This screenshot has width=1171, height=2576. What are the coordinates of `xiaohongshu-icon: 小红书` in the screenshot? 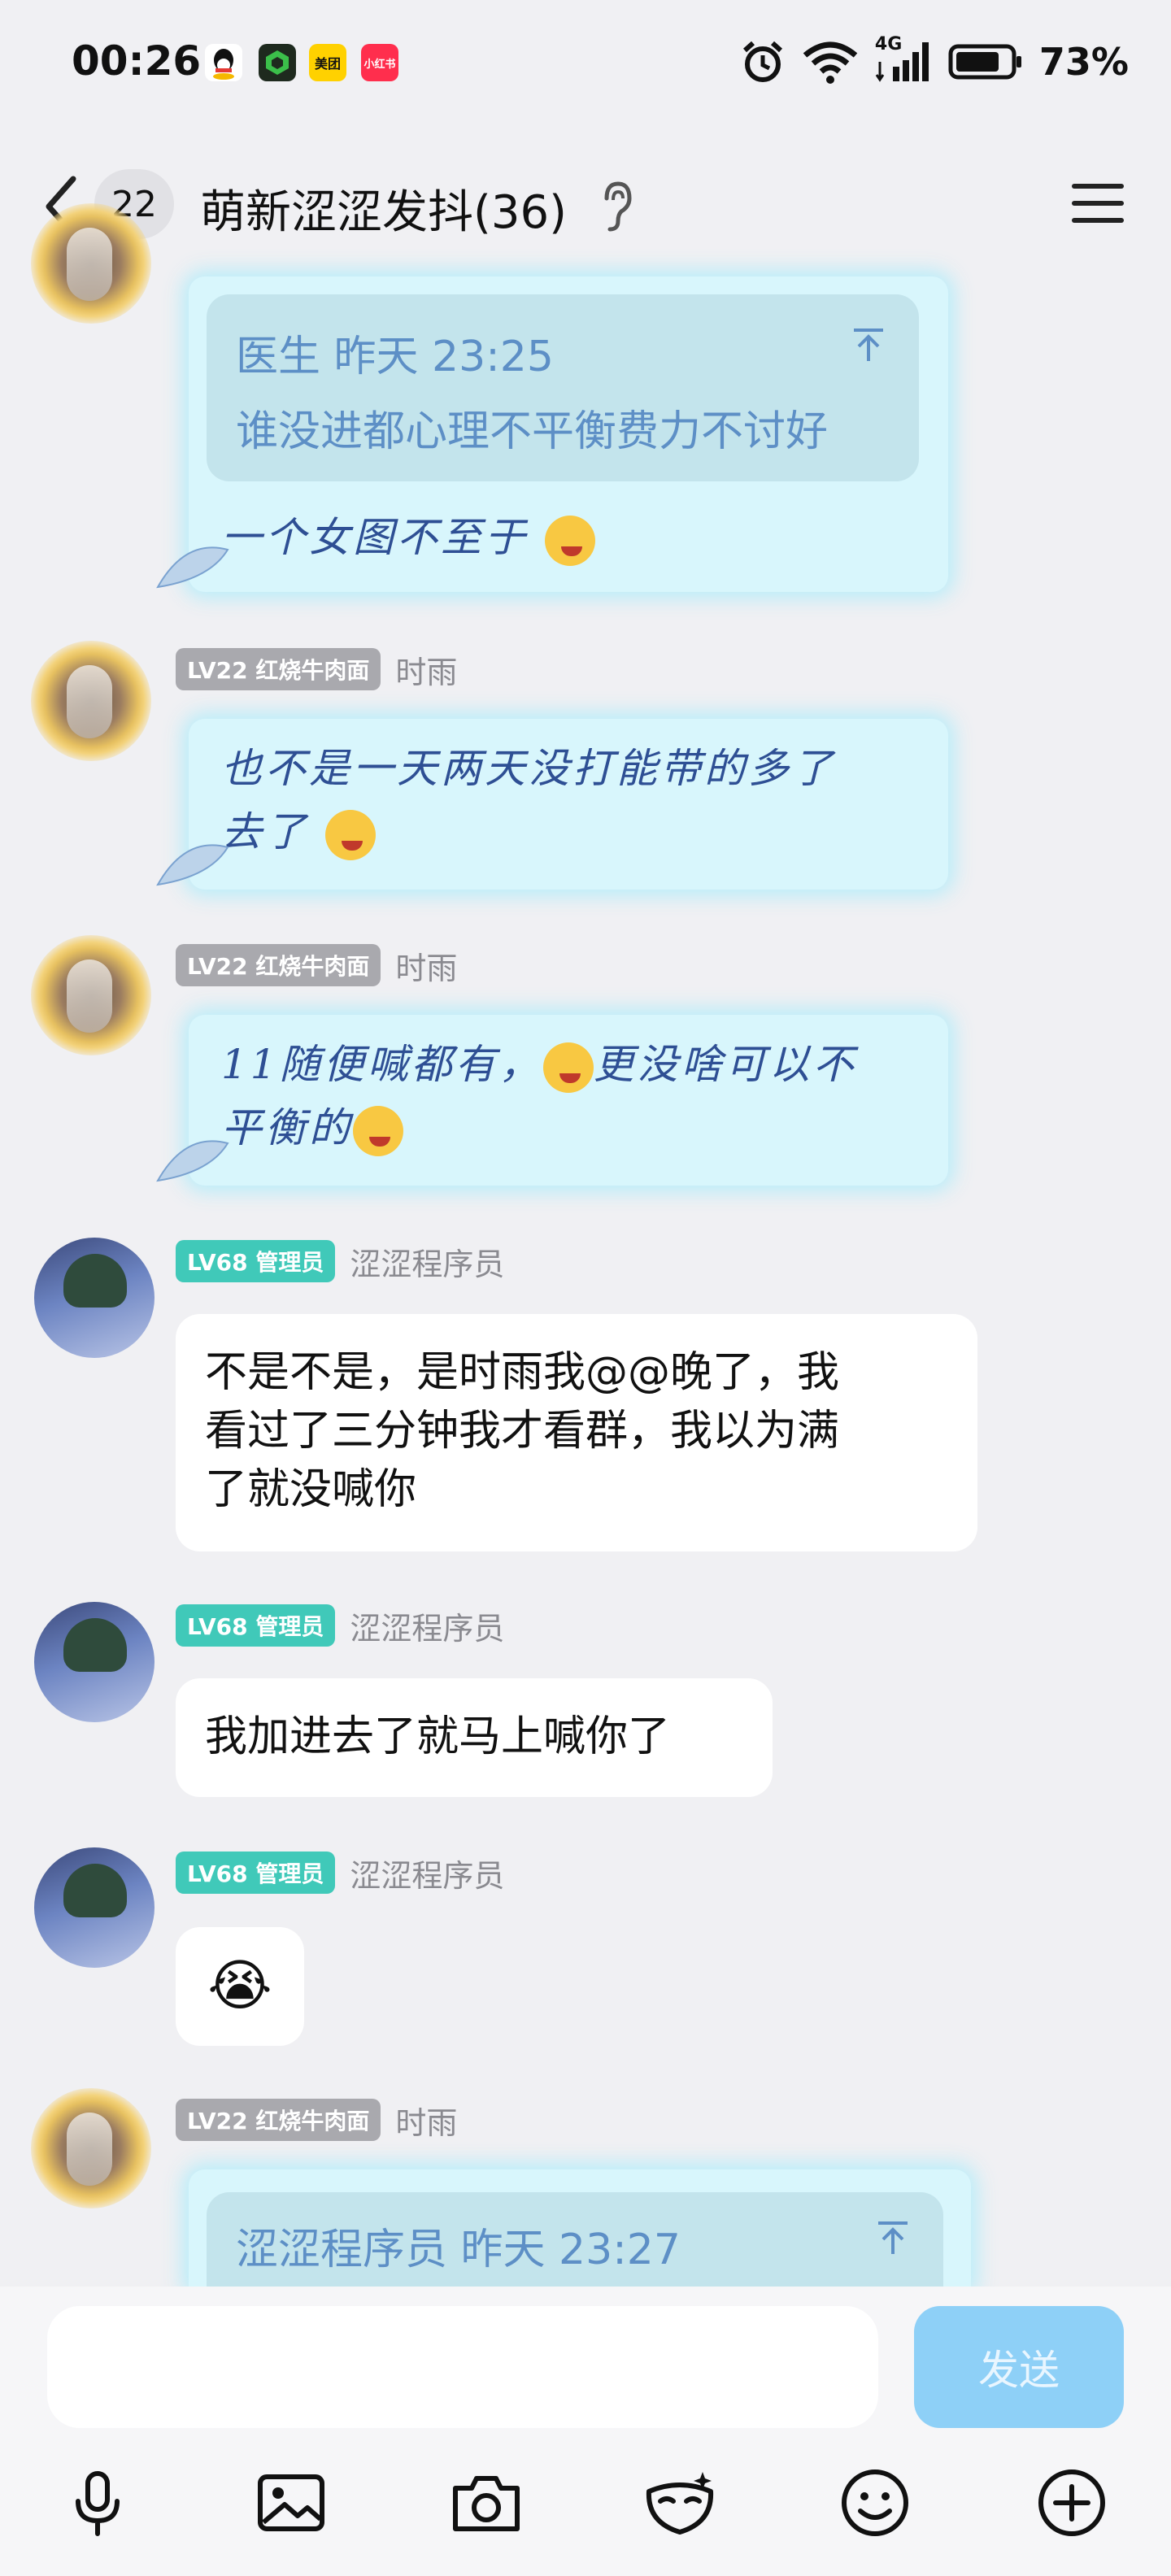 It's located at (379, 63).